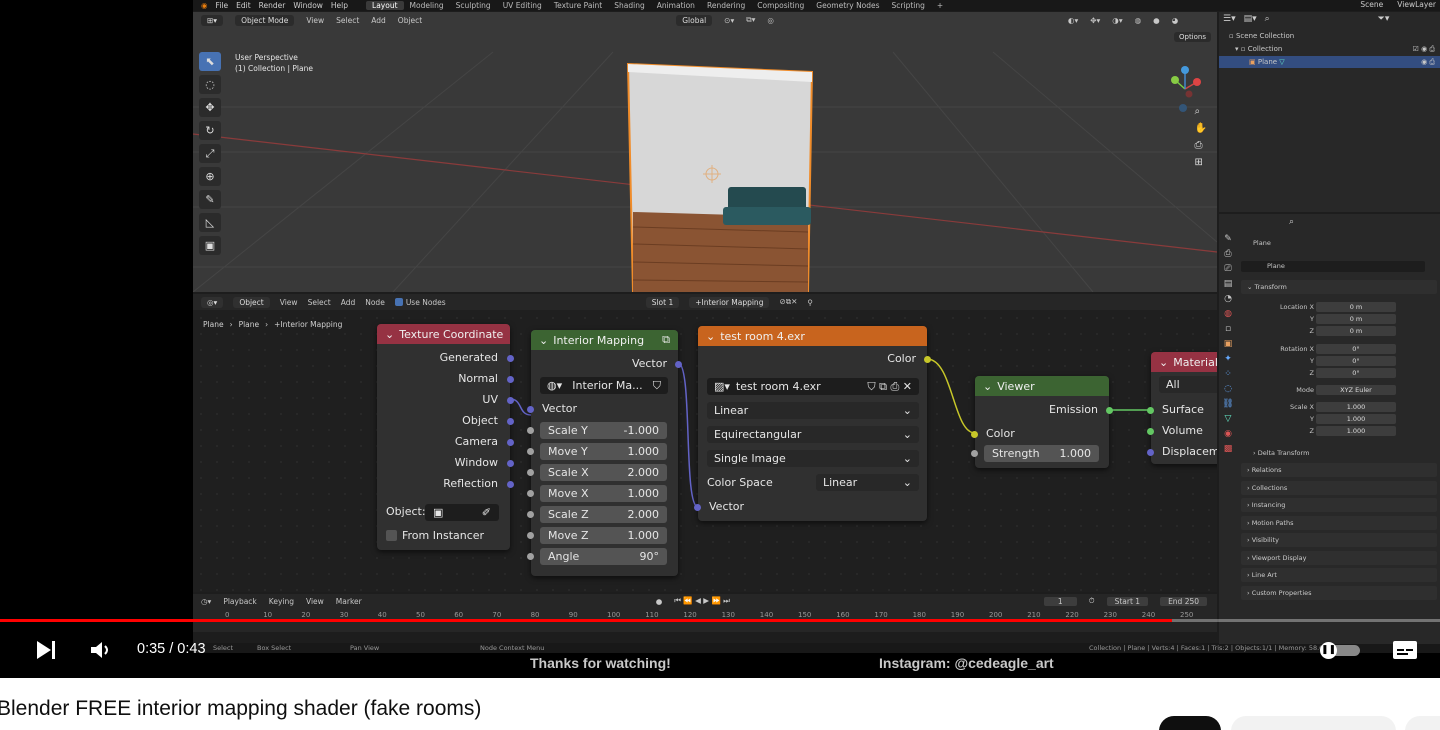  What do you see at coordinates (510, 358) in the screenshot?
I see `socket-generated` at bounding box center [510, 358].